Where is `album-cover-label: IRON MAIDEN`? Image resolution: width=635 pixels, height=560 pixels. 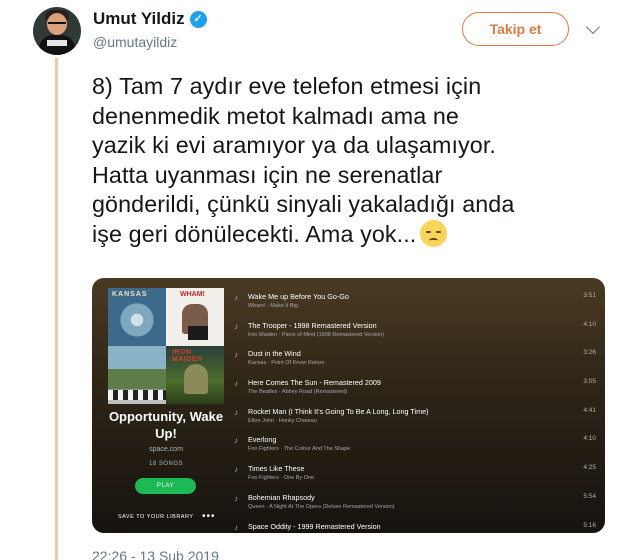
album-cover-label: IRON MAIDEN is located at coordinates (187, 356).